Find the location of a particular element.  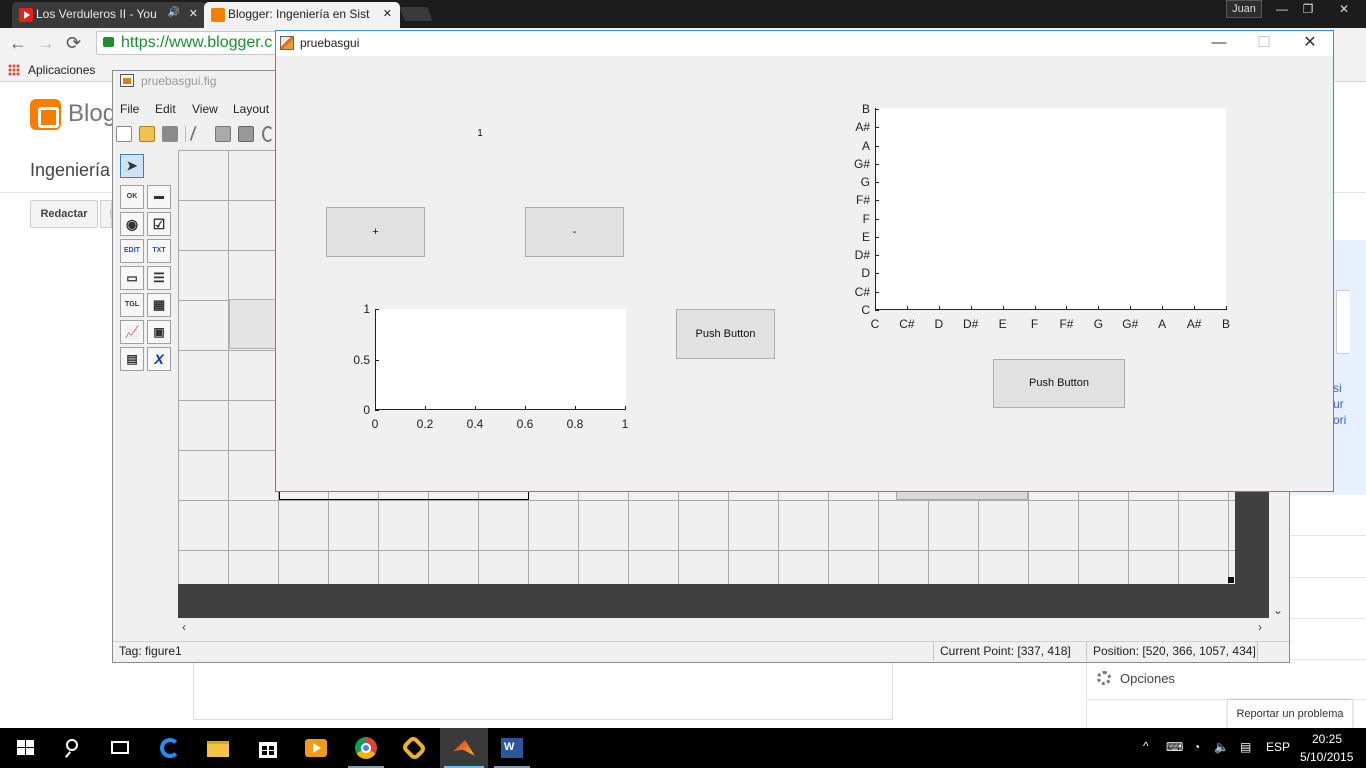

app-yellow-icon is located at coordinates (414, 748).